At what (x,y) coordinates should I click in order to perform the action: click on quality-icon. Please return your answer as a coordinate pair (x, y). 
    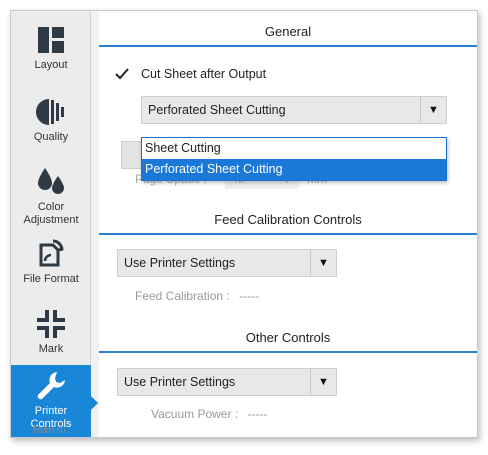
    Looking at the image, I should click on (51, 112).